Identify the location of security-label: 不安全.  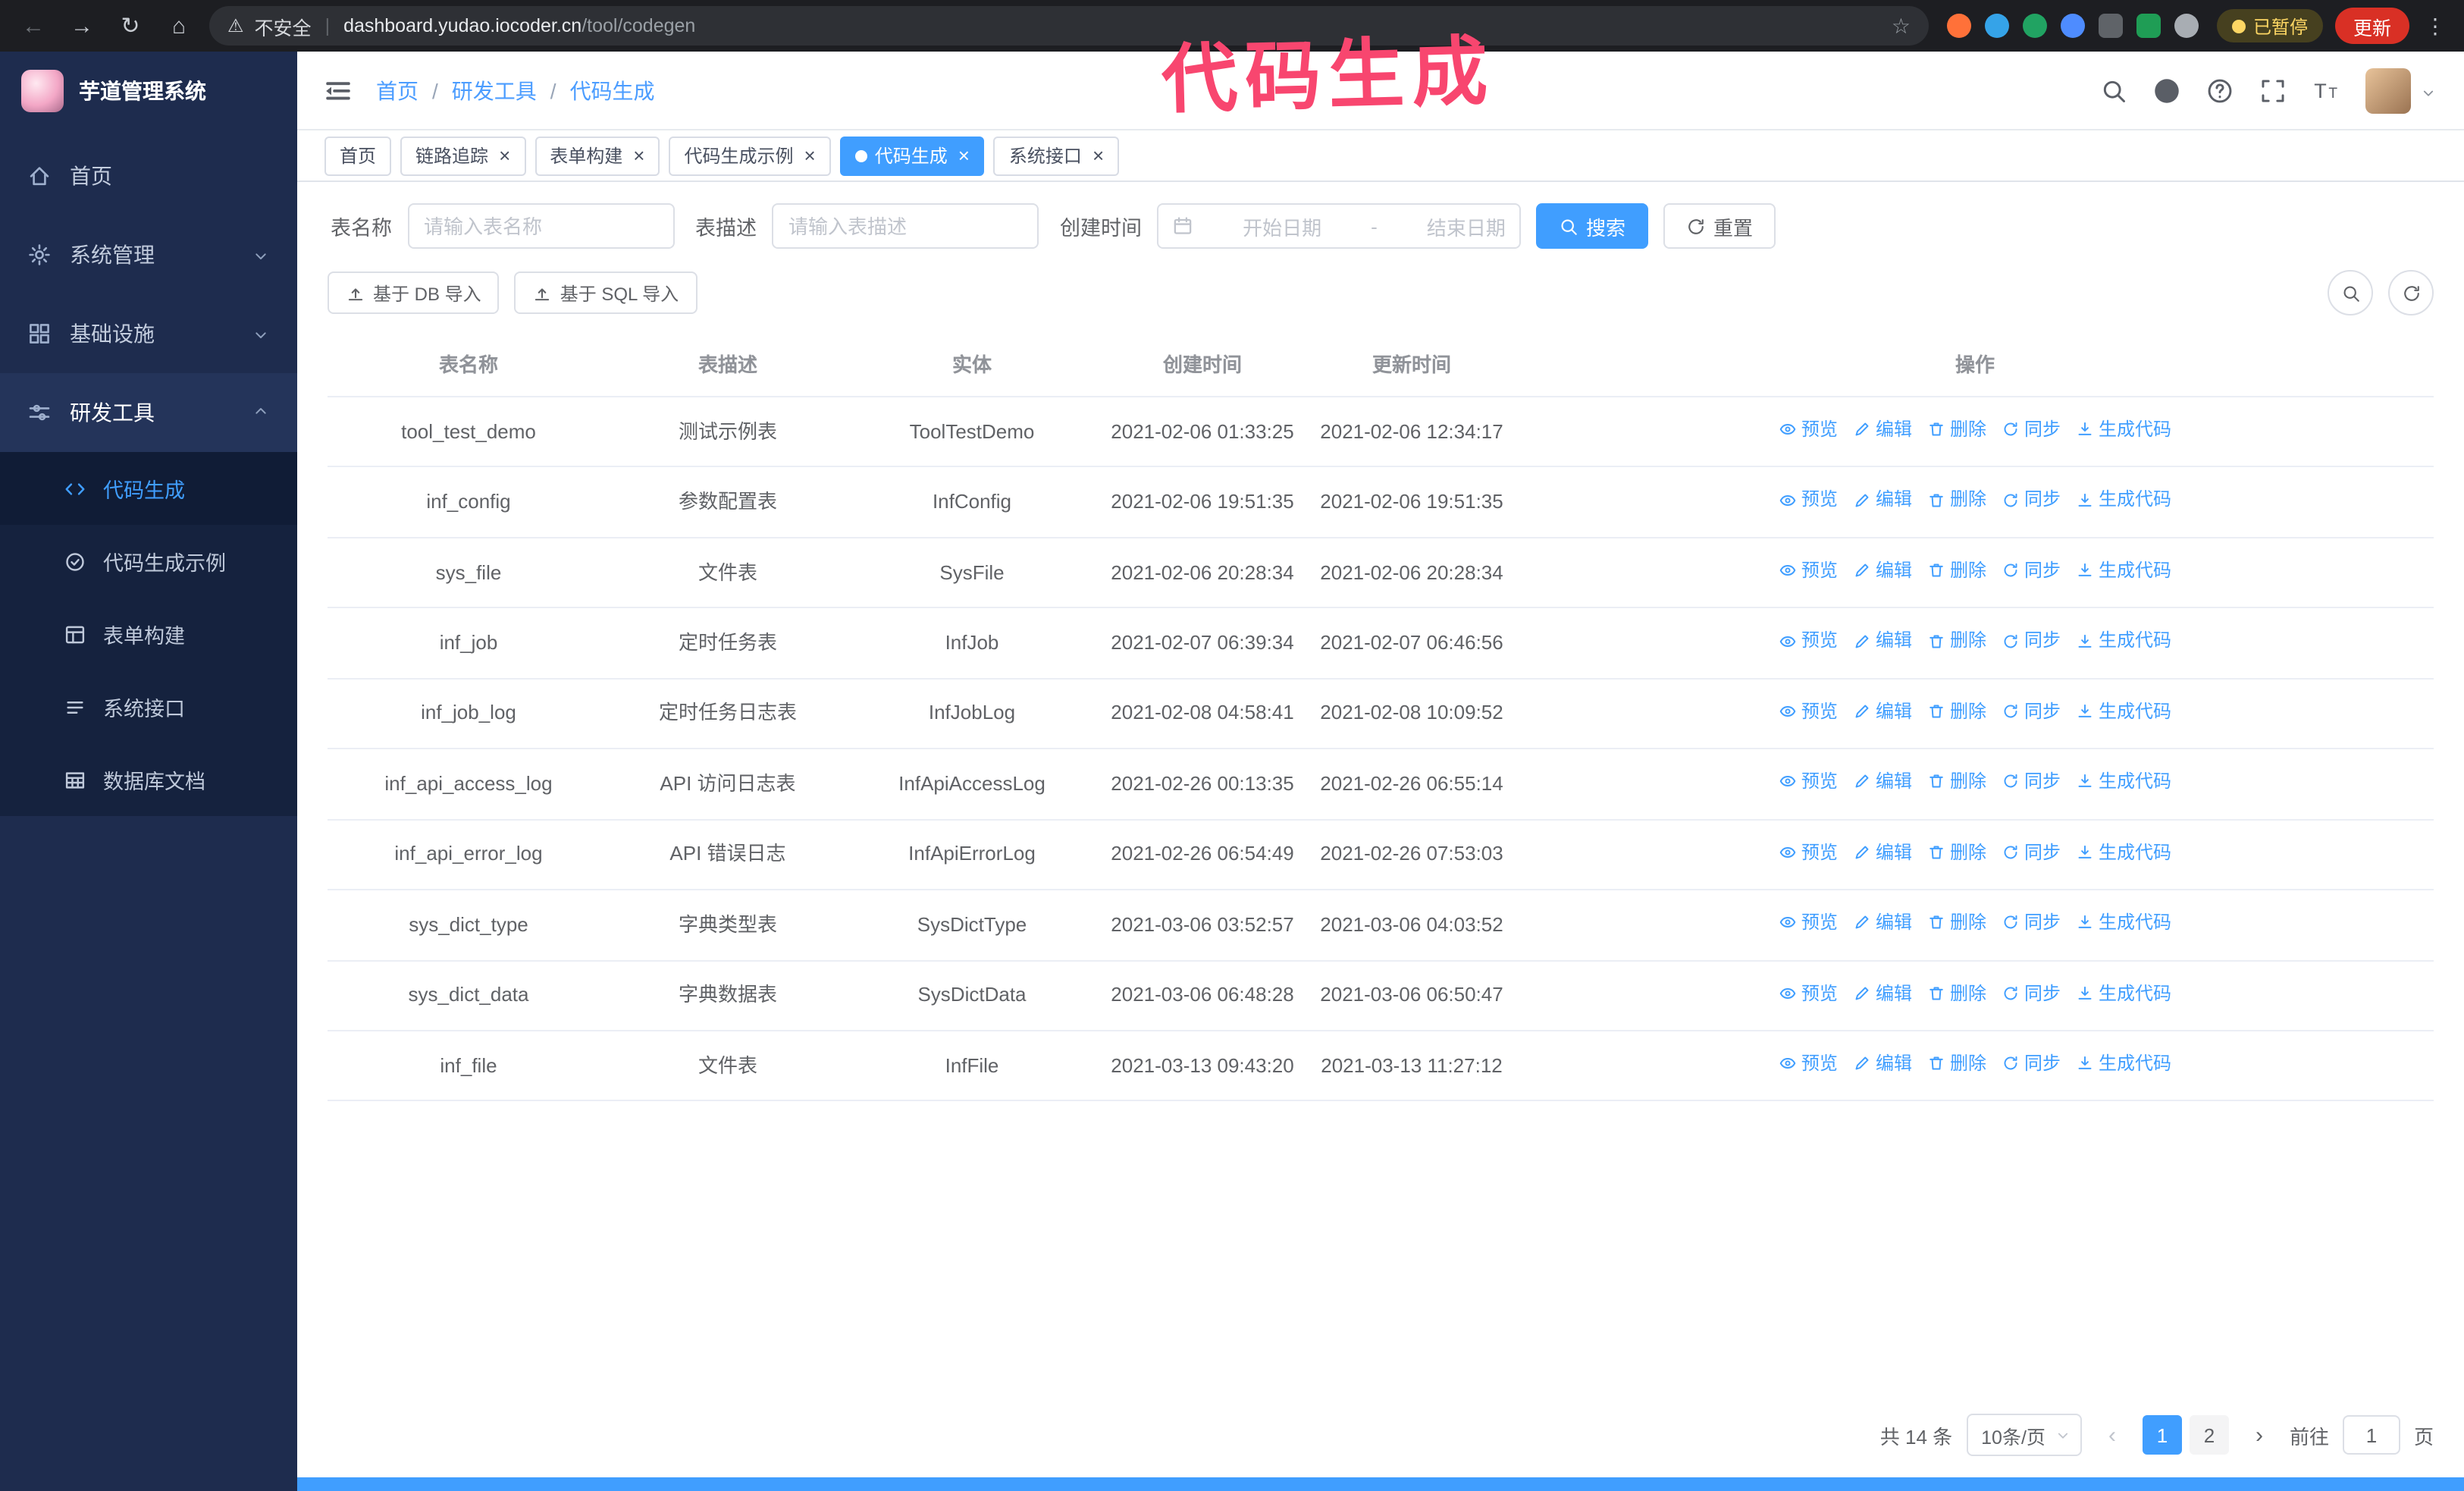
(284, 25).